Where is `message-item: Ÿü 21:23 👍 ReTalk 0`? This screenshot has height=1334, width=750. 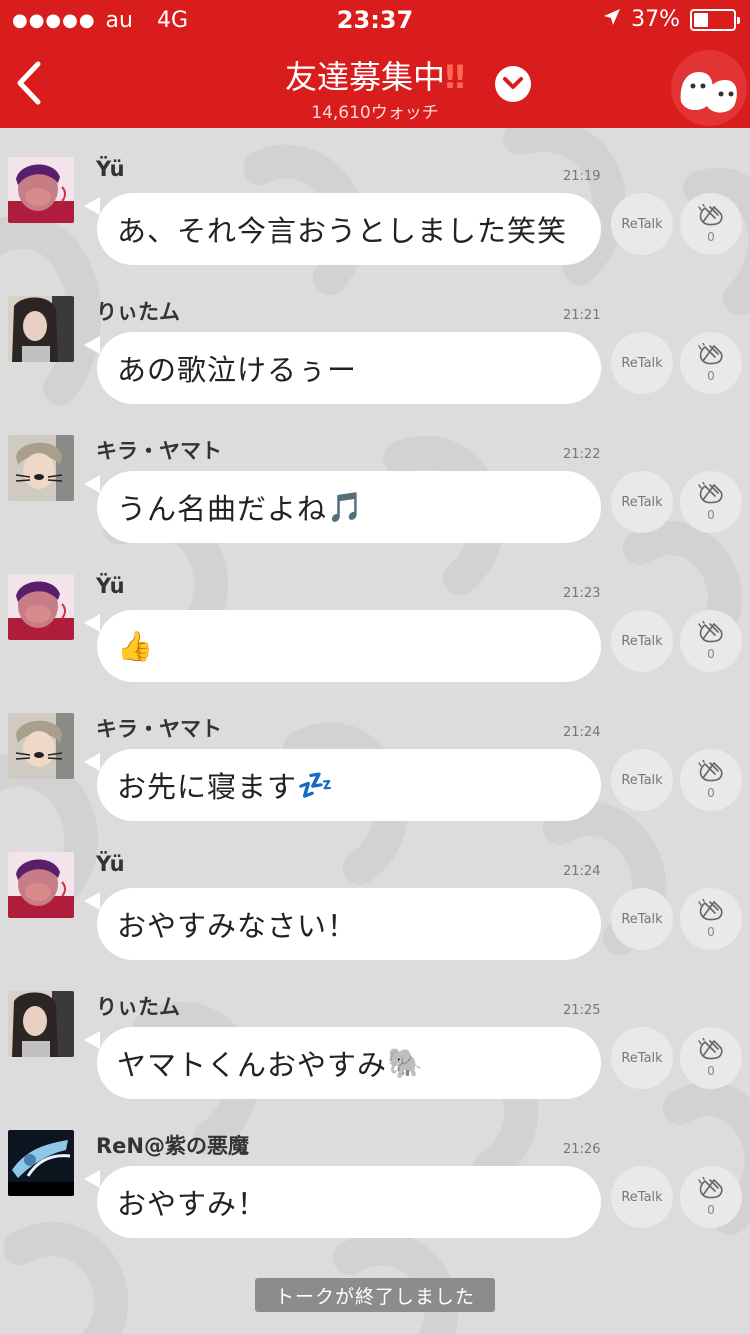
message-item: Ÿü 21:23 👍 ReTalk 0 is located at coordinates (375, 643).